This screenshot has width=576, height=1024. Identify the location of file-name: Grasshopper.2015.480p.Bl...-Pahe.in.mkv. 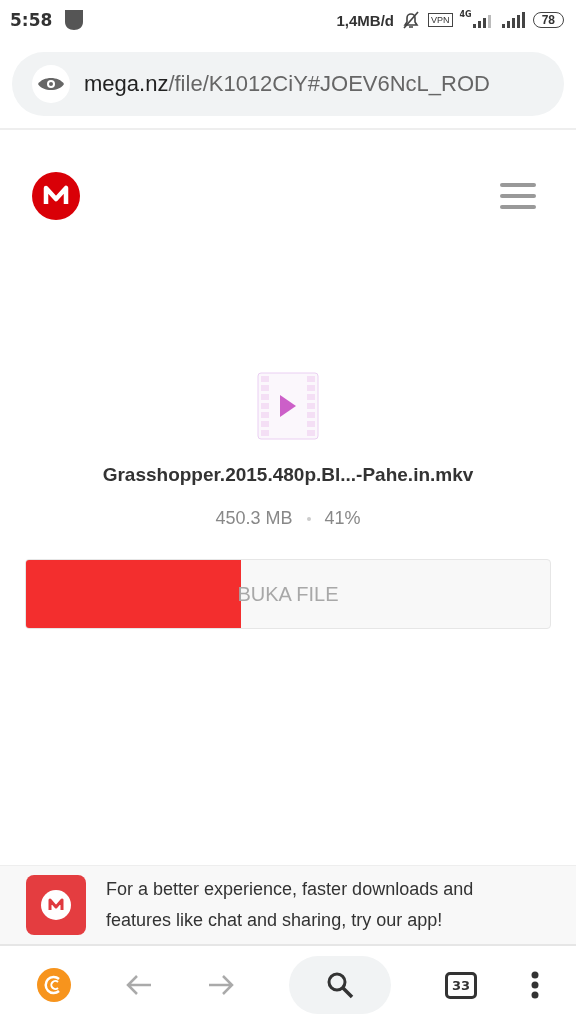
(288, 475).